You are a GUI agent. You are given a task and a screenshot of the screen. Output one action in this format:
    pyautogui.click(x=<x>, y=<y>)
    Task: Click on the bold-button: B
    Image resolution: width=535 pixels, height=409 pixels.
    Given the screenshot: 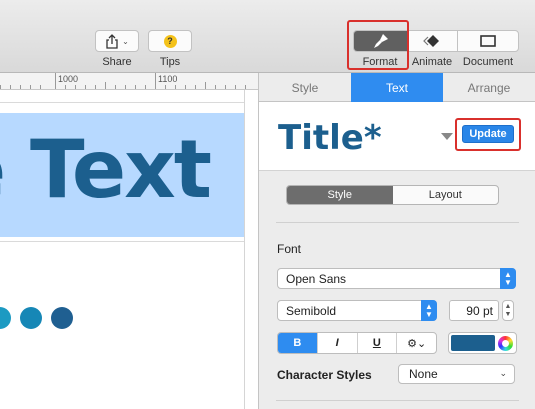 What is the action you would take?
    pyautogui.click(x=298, y=343)
    